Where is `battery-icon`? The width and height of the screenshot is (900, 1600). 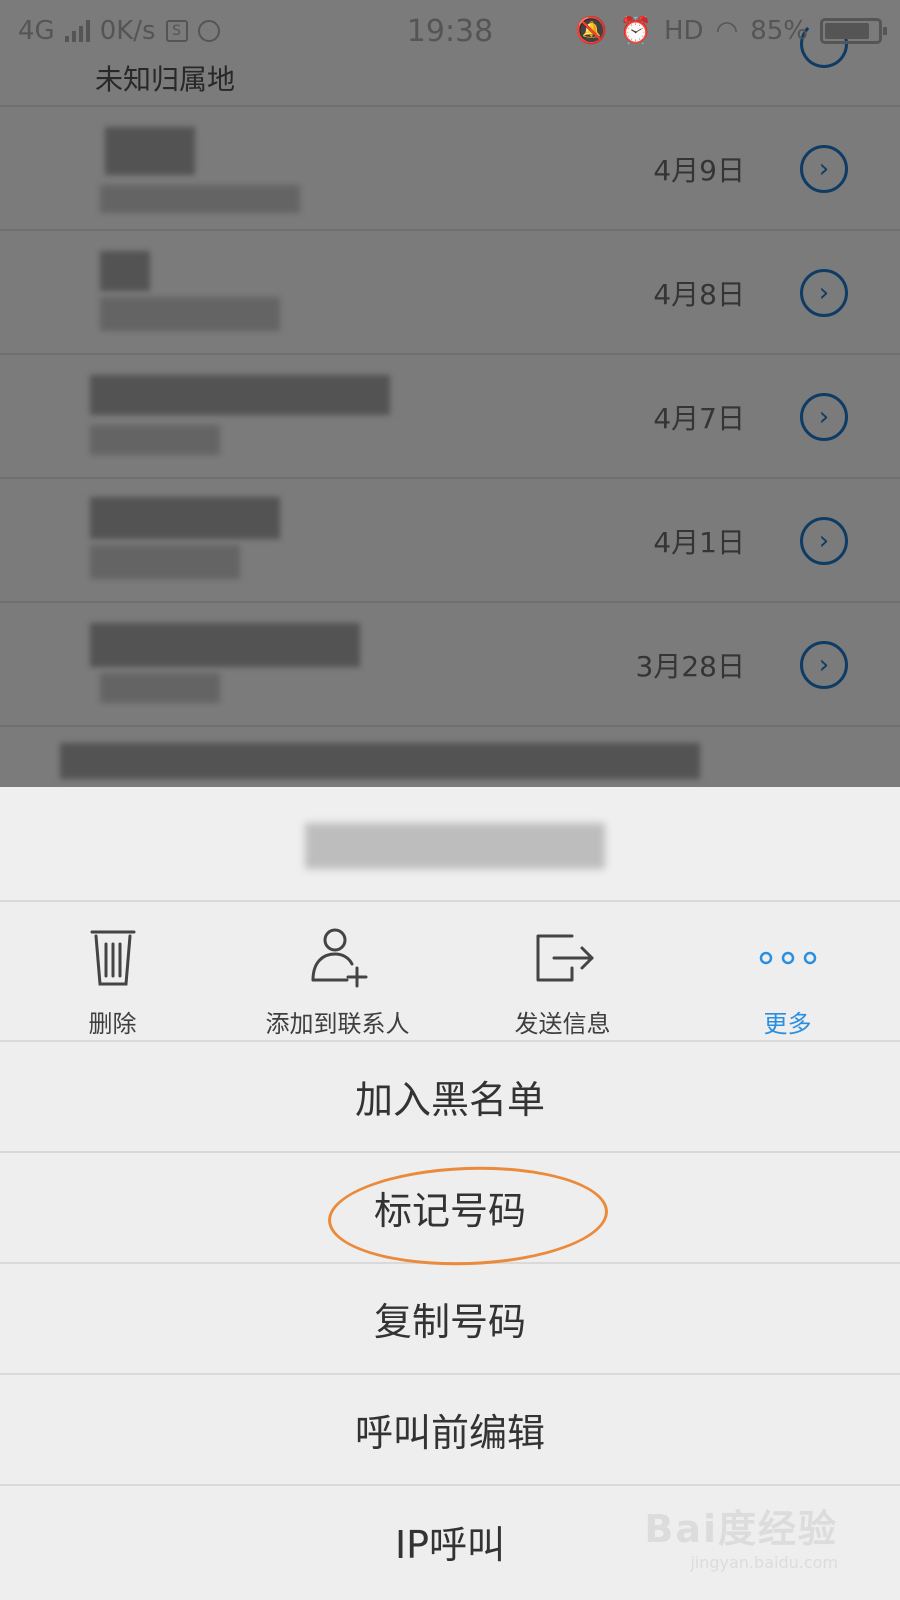 battery-icon is located at coordinates (853, 31).